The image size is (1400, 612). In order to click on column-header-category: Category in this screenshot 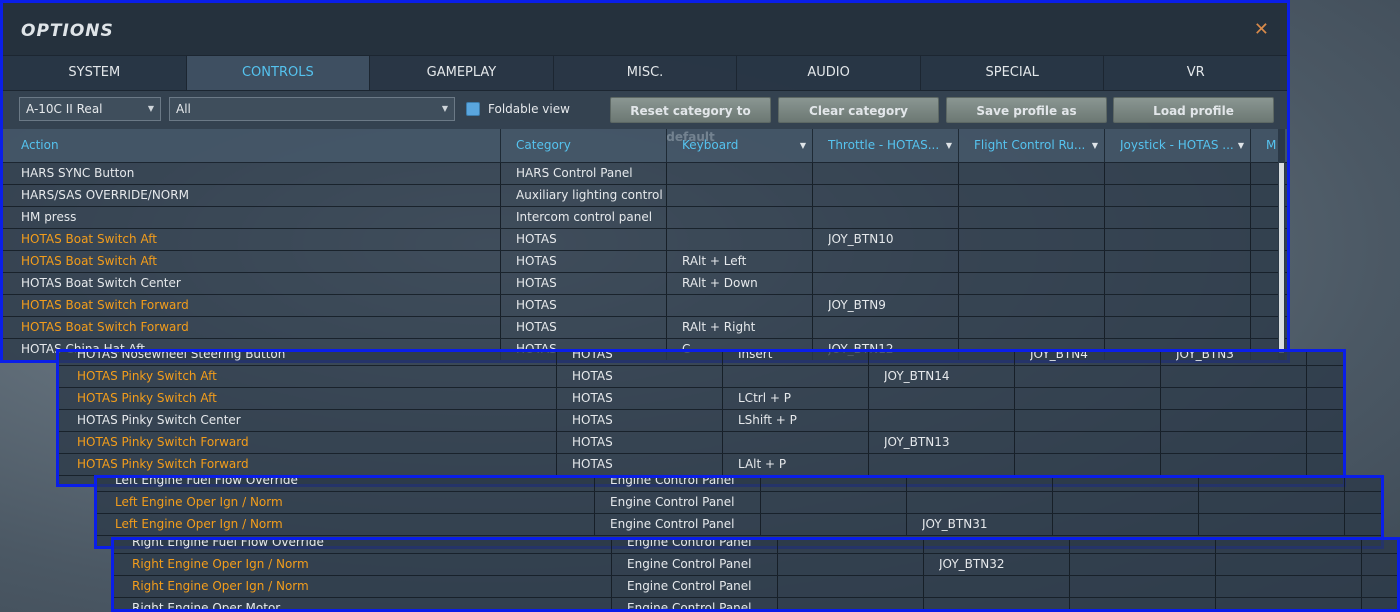, I will do `click(591, 145)`.